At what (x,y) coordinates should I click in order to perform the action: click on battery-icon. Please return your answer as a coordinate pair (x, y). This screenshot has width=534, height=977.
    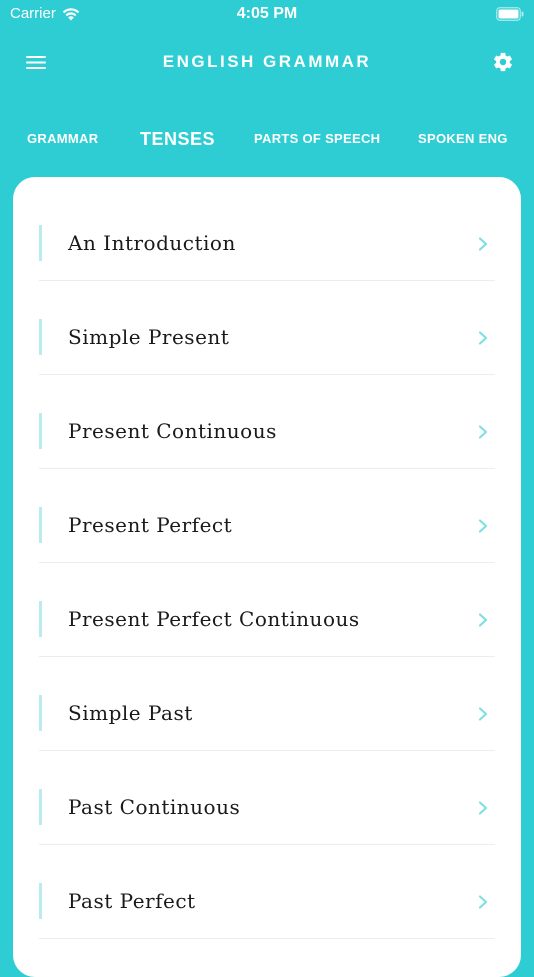
    Looking at the image, I should click on (510, 14).